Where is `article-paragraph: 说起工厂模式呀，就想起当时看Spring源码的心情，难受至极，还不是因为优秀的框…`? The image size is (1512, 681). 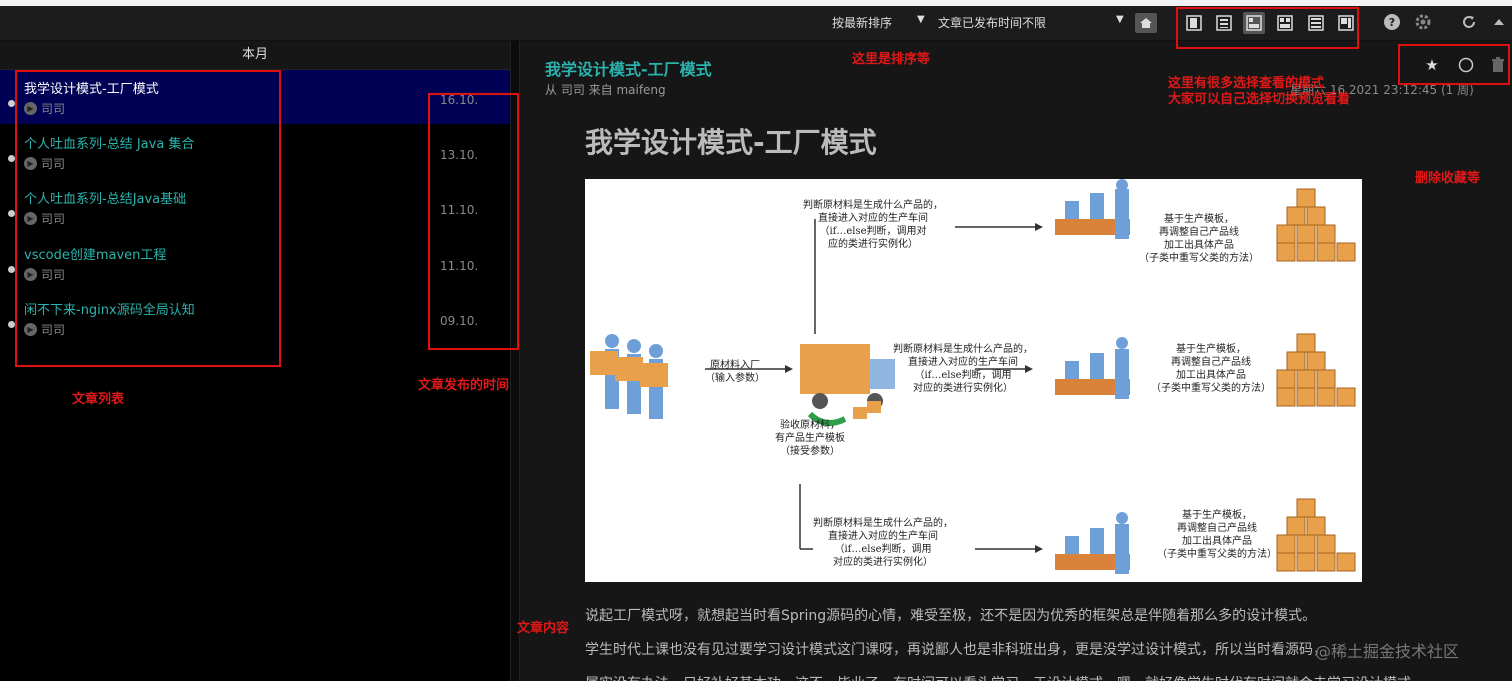 article-paragraph: 说起工厂模式呀，就想起当时看Spring源码的心情，难受至极，还不是因为优秀的框… is located at coordinates (951, 616).